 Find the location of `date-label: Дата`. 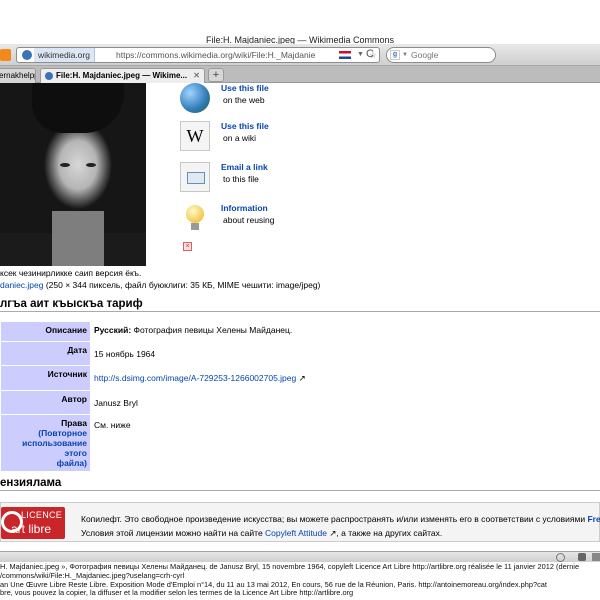

date-label: Дата is located at coordinates (45, 353).